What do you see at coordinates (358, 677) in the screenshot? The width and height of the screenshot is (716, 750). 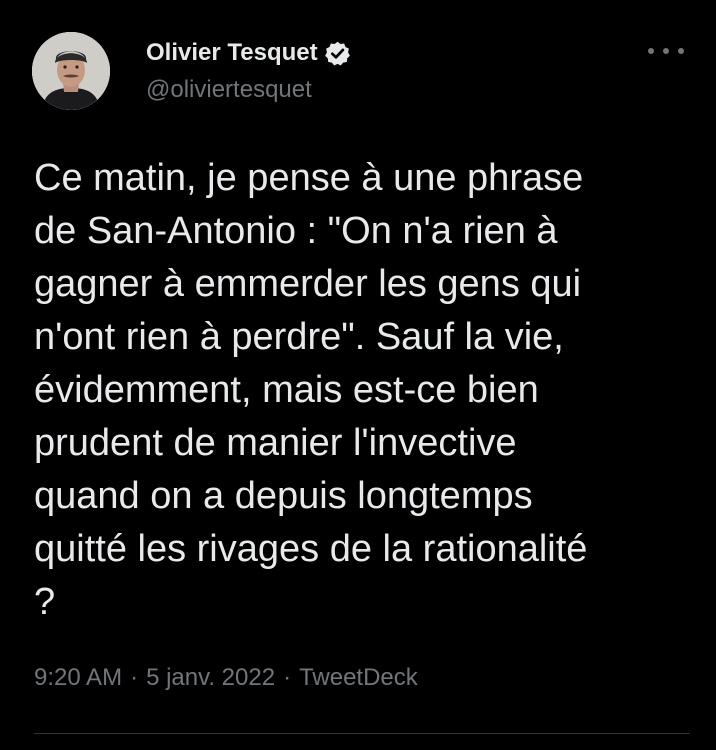 I see `tweet-source: TweetDeck` at bounding box center [358, 677].